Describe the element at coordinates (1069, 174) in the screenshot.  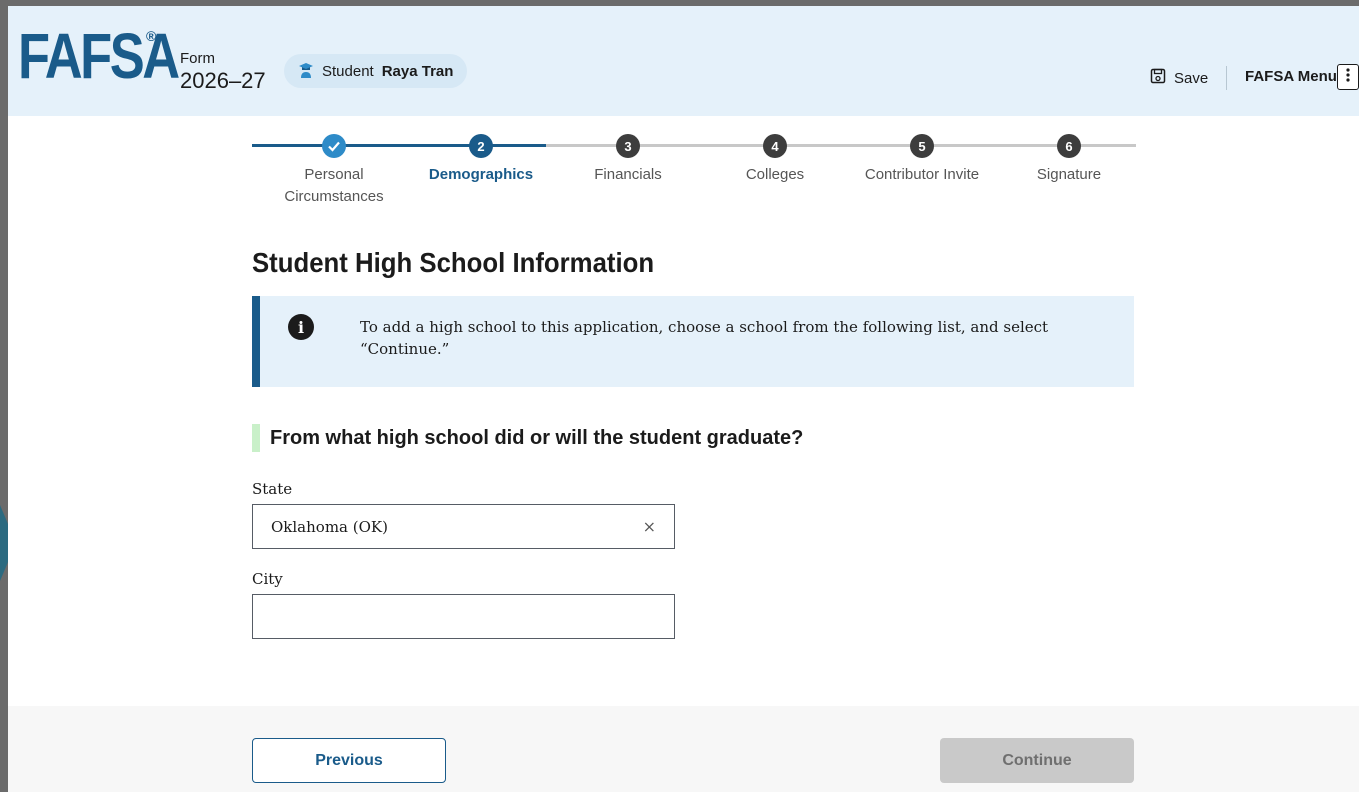
I see `step-label: Signature` at that location.